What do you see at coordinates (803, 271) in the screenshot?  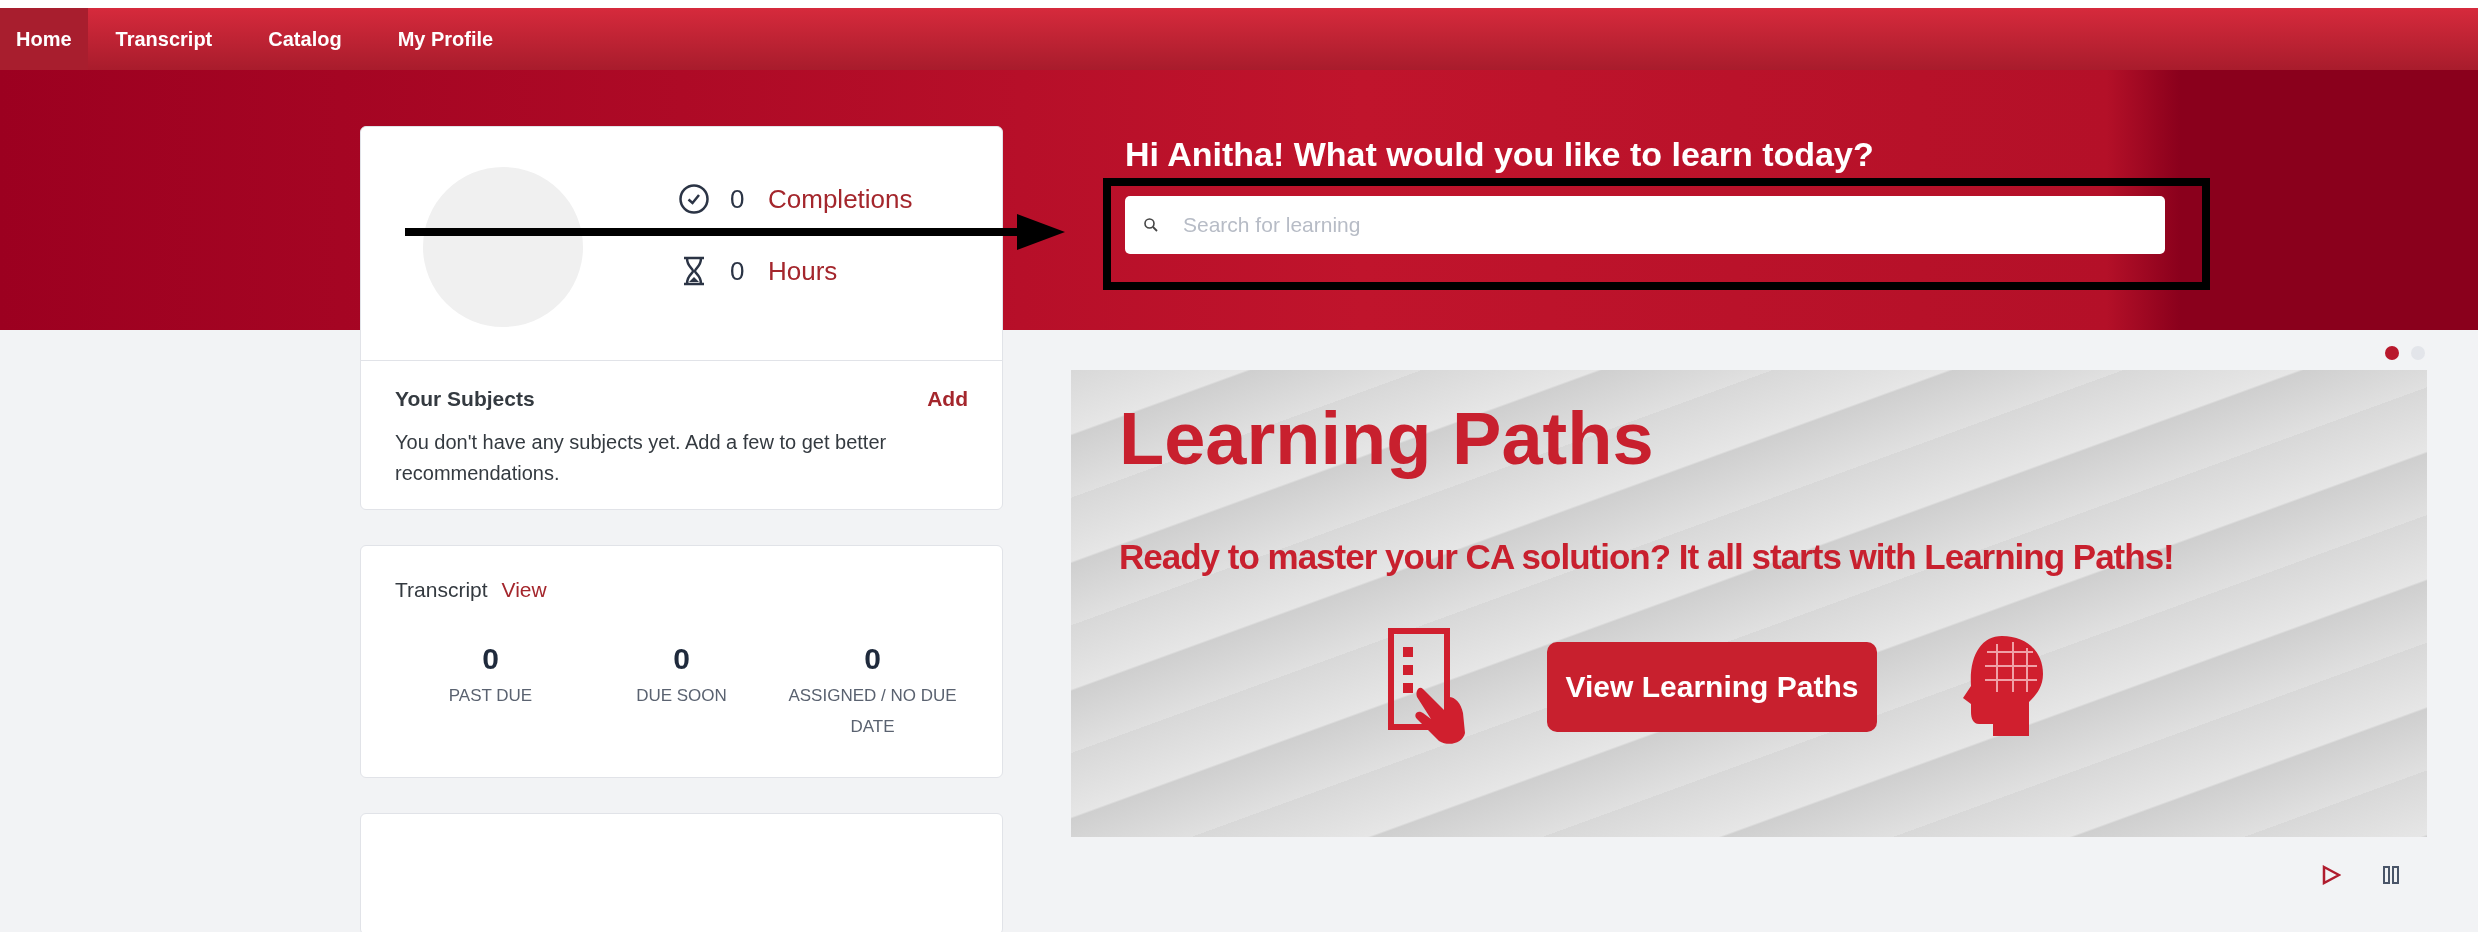 I see `stat-link: Hours` at bounding box center [803, 271].